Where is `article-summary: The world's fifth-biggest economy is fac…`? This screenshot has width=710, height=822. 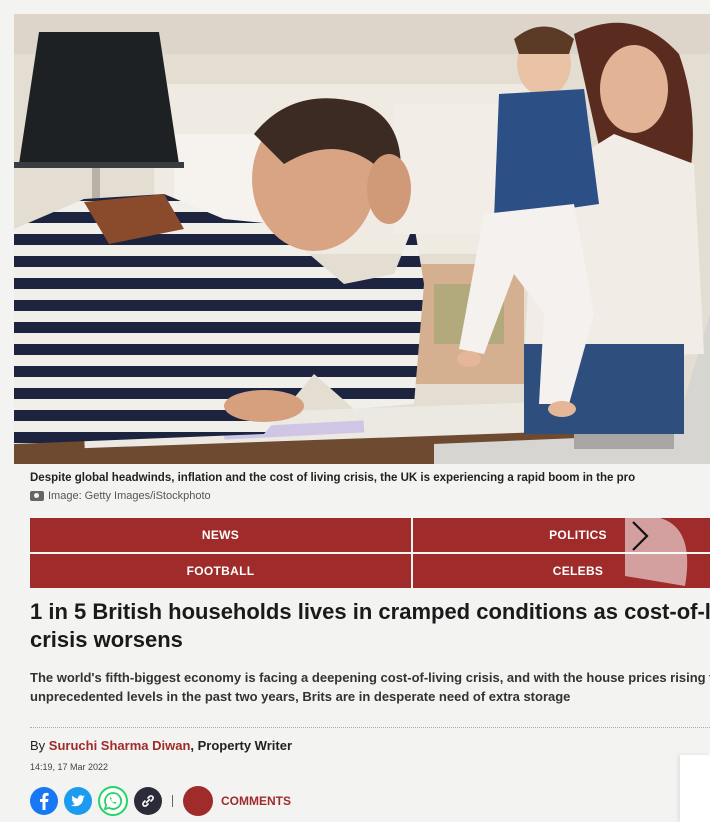
article-summary: The world's fifth-biggest economy is fac… is located at coordinates (370, 687).